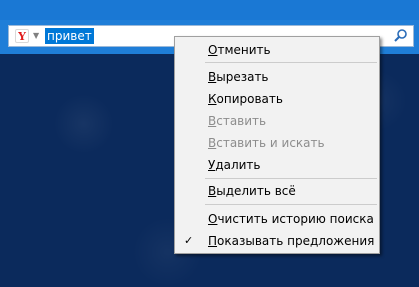 The image size is (419, 287). I want to click on menu-item-undo: Отменить, so click(277, 50).